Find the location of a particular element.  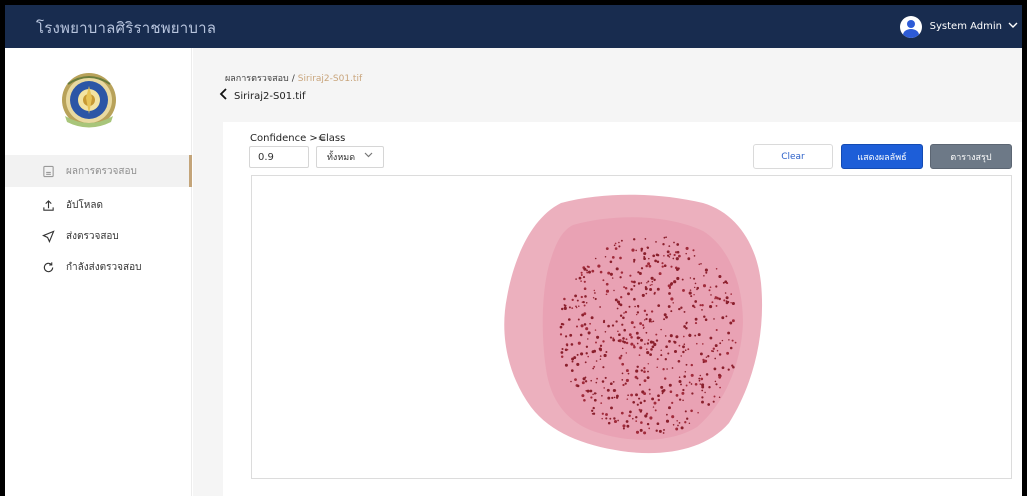

breadcrumb-current: Siriraj2-S01.tif is located at coordinates (330, 79).